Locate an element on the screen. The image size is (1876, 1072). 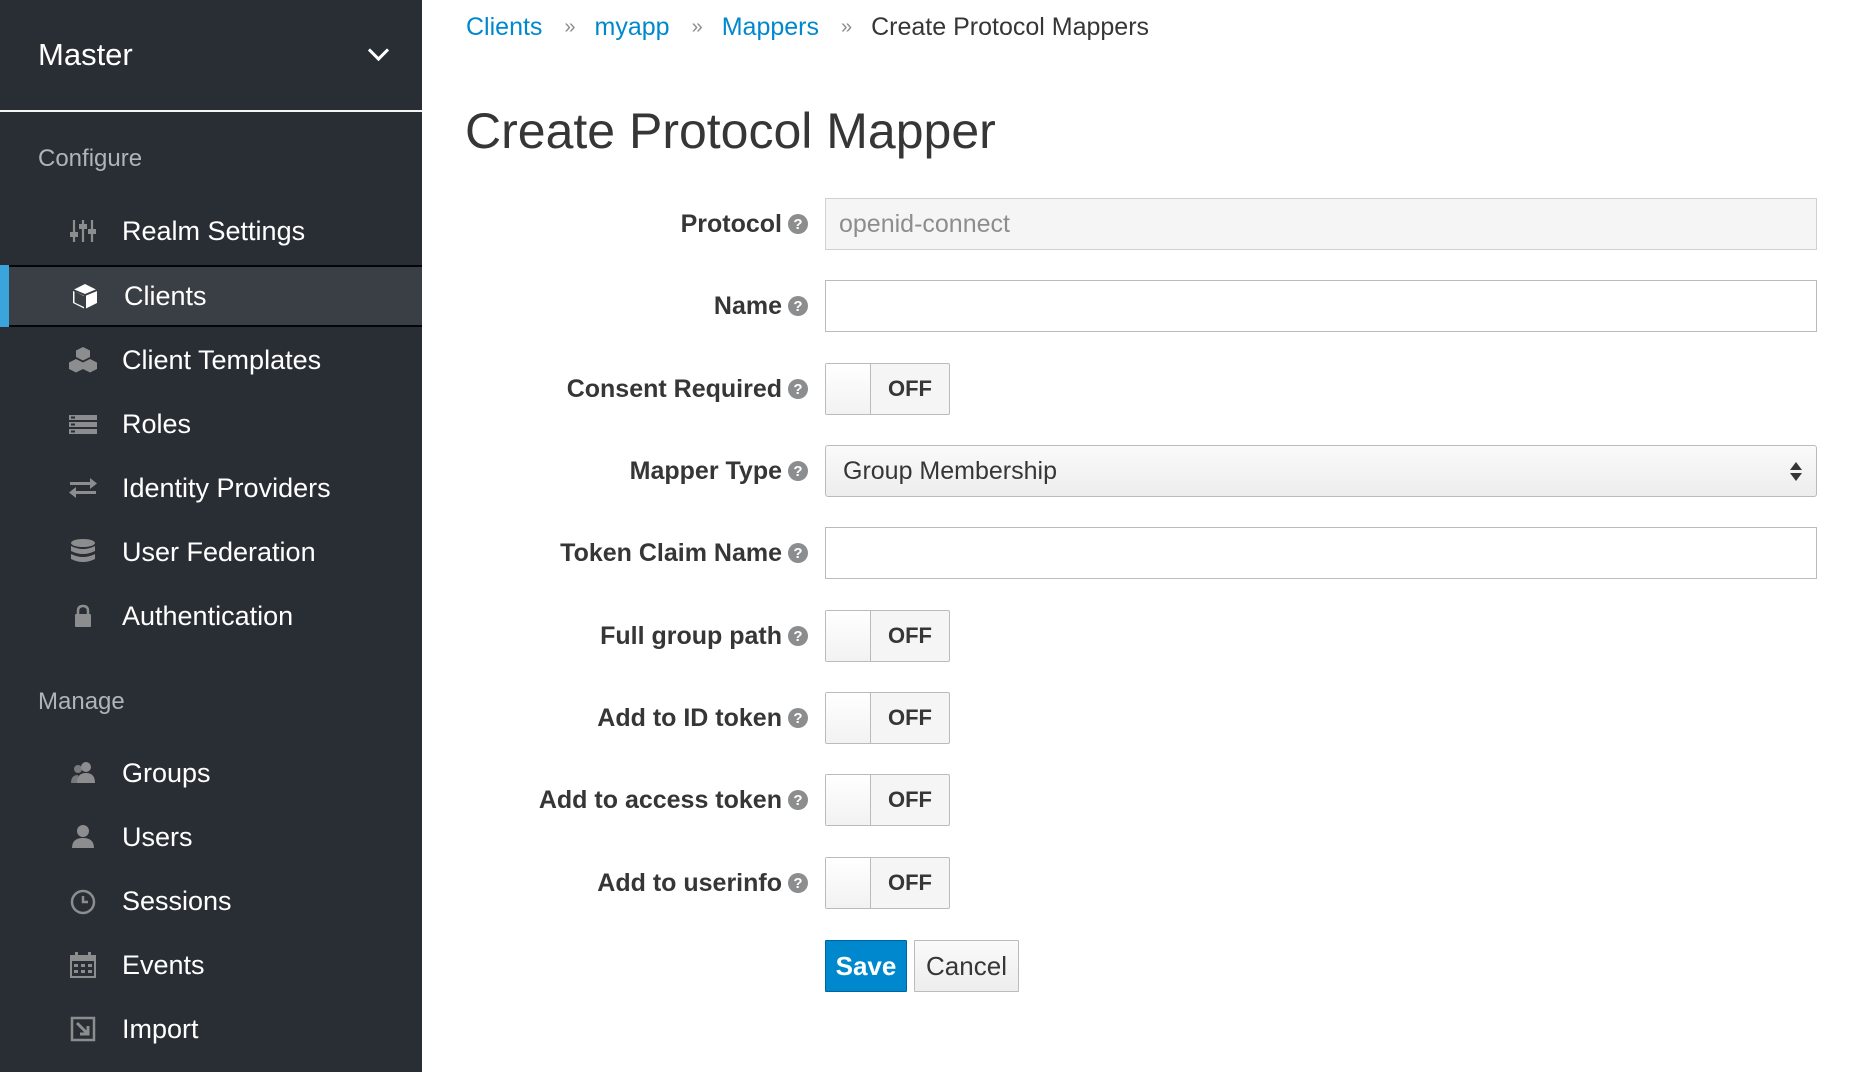
consent-required-row: Consent Required ? OFF is located at coordinates (1132, 389).